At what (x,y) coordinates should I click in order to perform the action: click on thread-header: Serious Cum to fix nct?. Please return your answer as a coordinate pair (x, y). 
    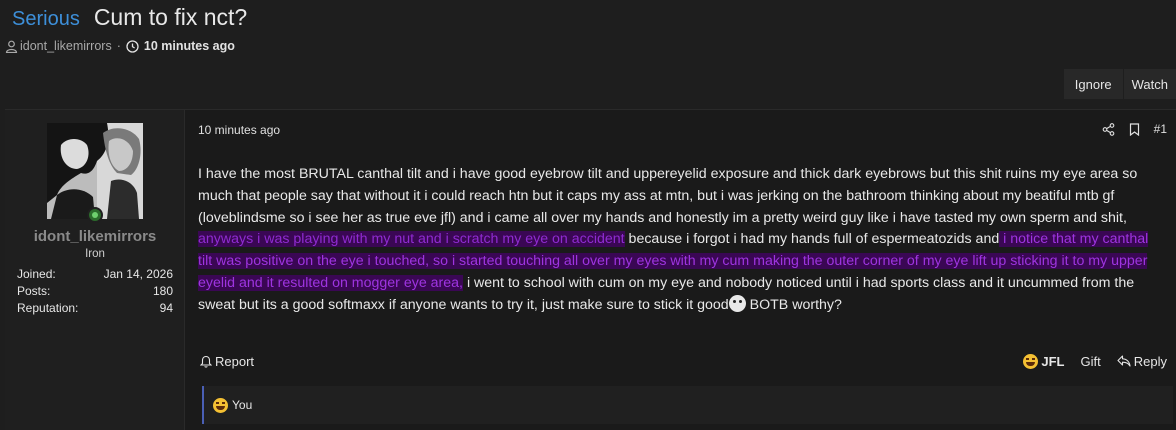
    Looking at the image, I should click on (129, 19).